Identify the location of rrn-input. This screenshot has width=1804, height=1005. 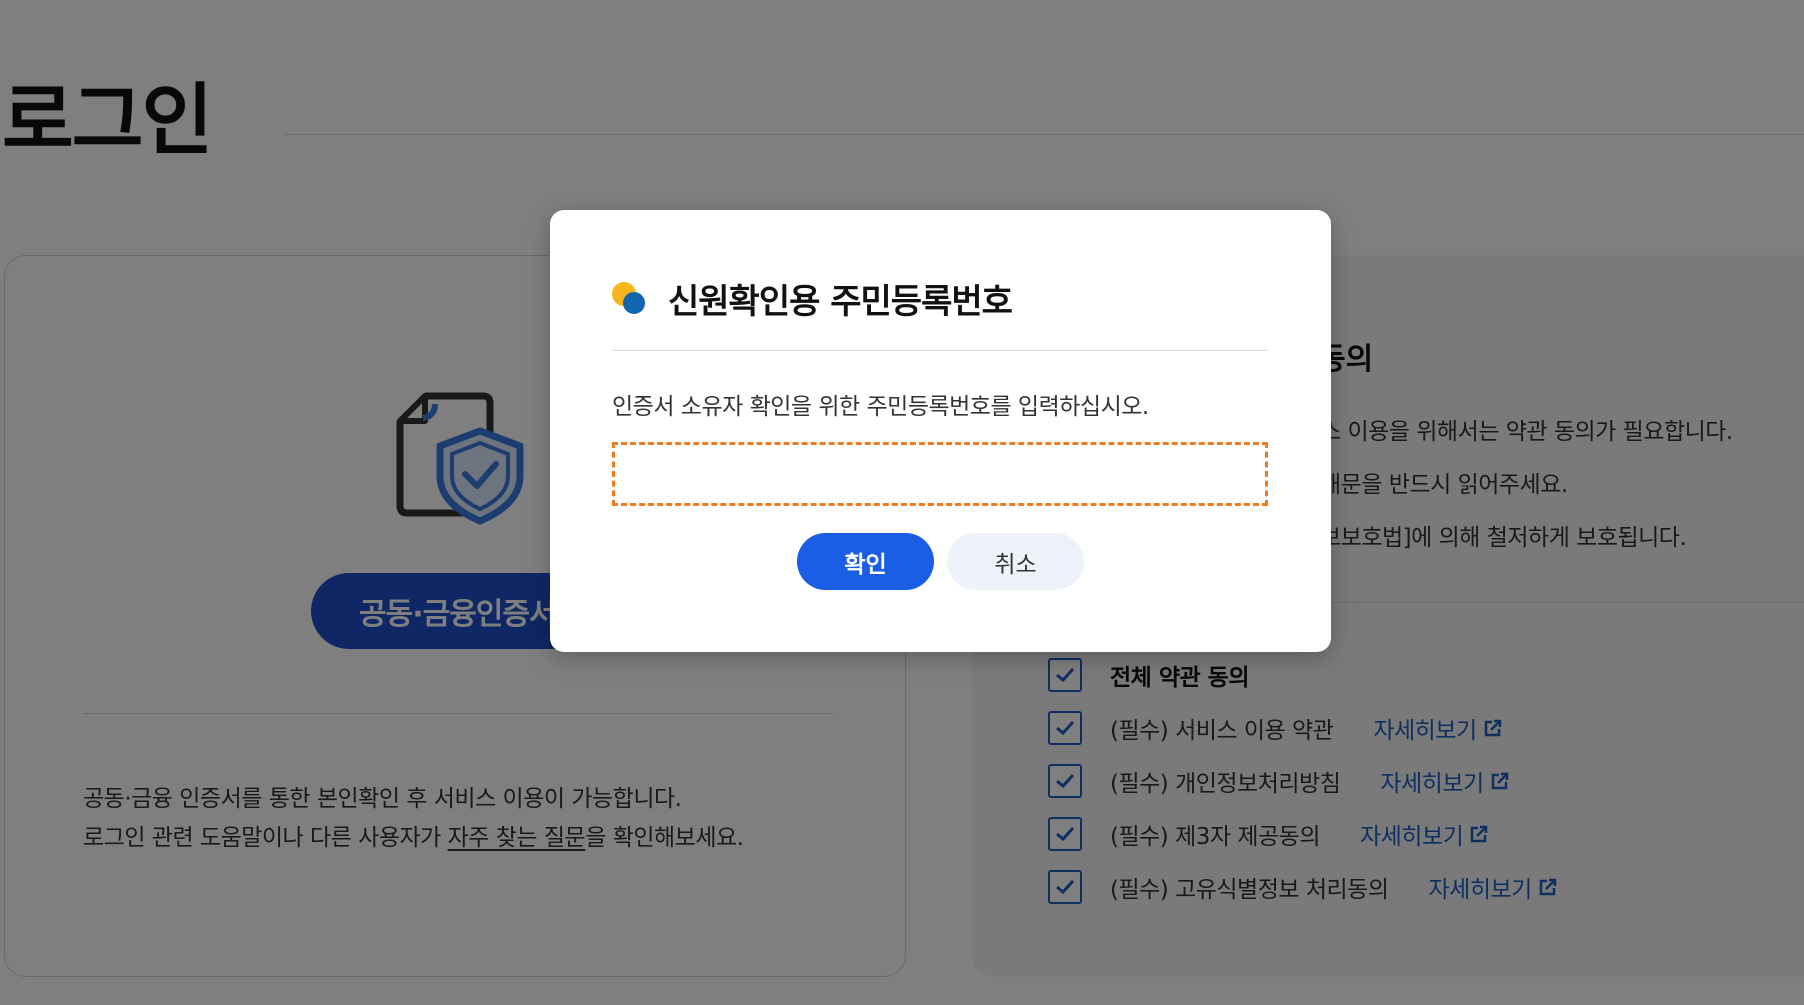
(940, 474).